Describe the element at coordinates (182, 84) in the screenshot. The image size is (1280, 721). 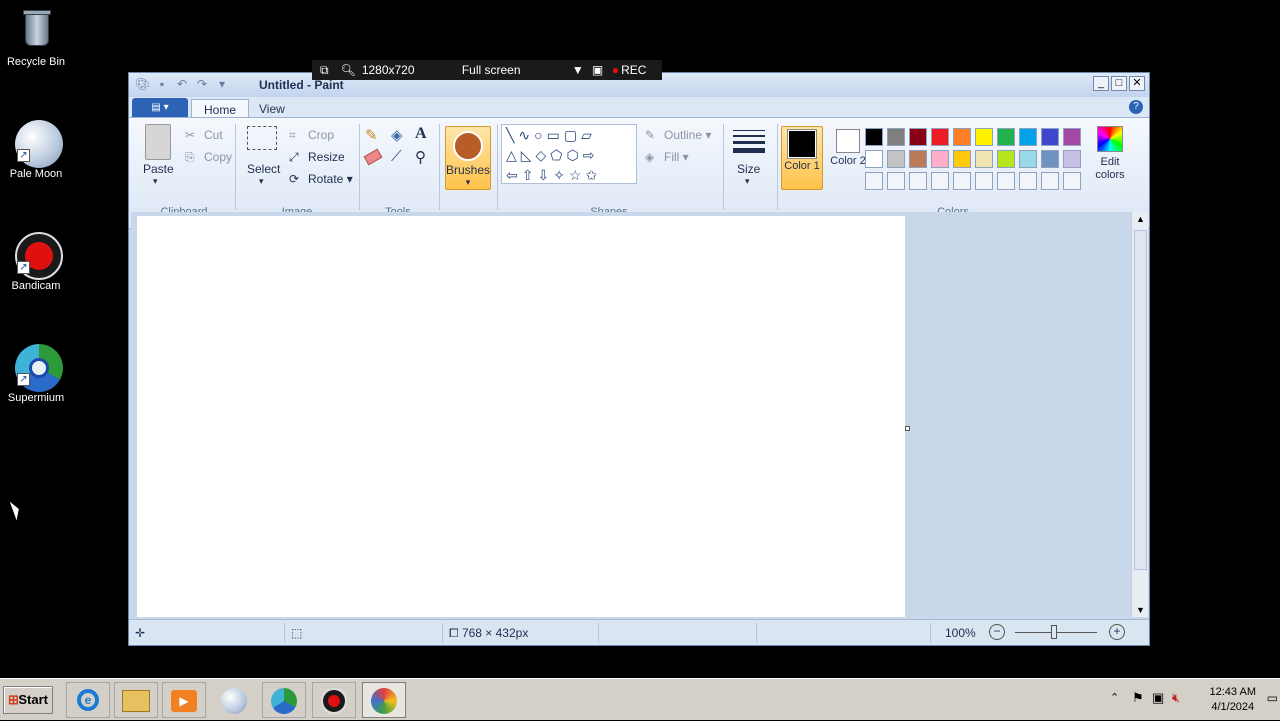
I see `undo-icon: ↶` at that location.